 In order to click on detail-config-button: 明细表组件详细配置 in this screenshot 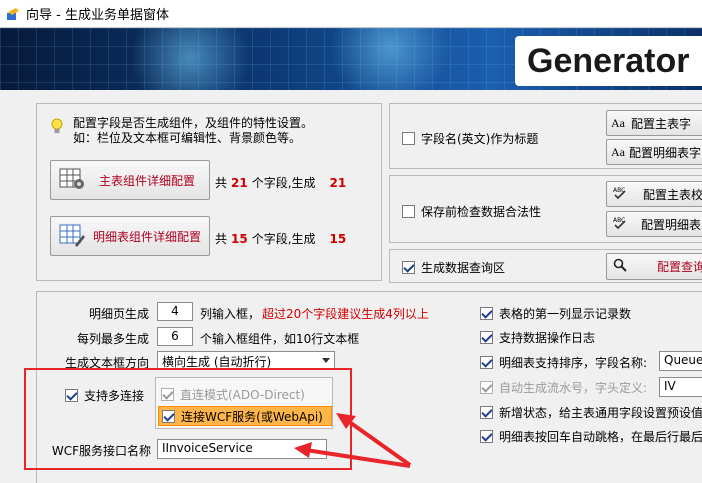, I will do `click(130, 236)`.